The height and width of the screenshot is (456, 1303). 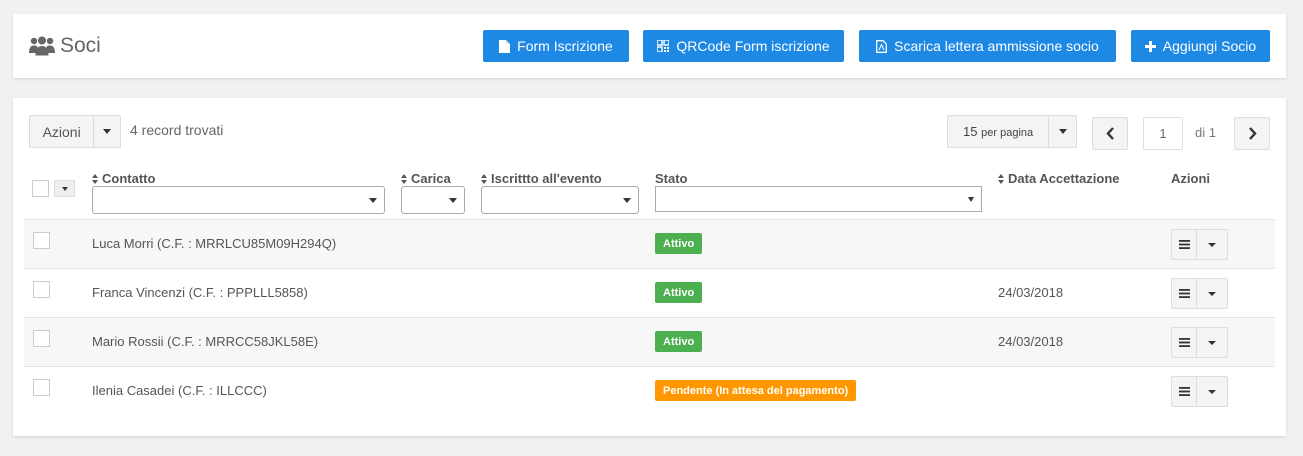 I want to click on form-iscrizione-button: Form Iscrizione, so click(x=556, y=46).